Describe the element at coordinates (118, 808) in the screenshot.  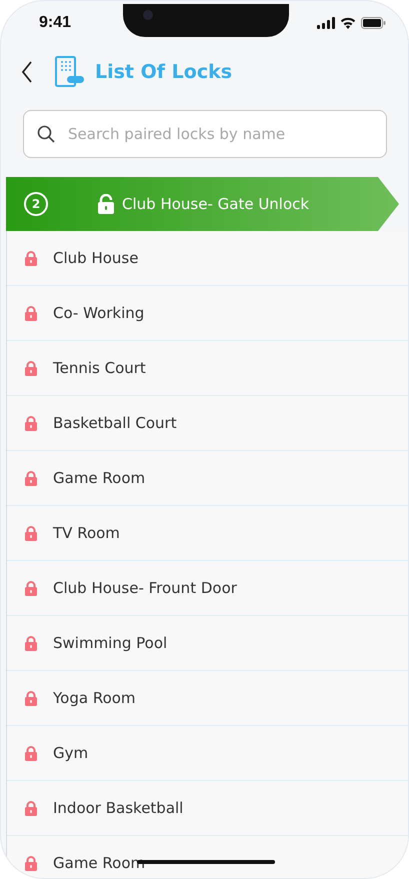
I see `lock-name: Indoor Basketball` at that location.